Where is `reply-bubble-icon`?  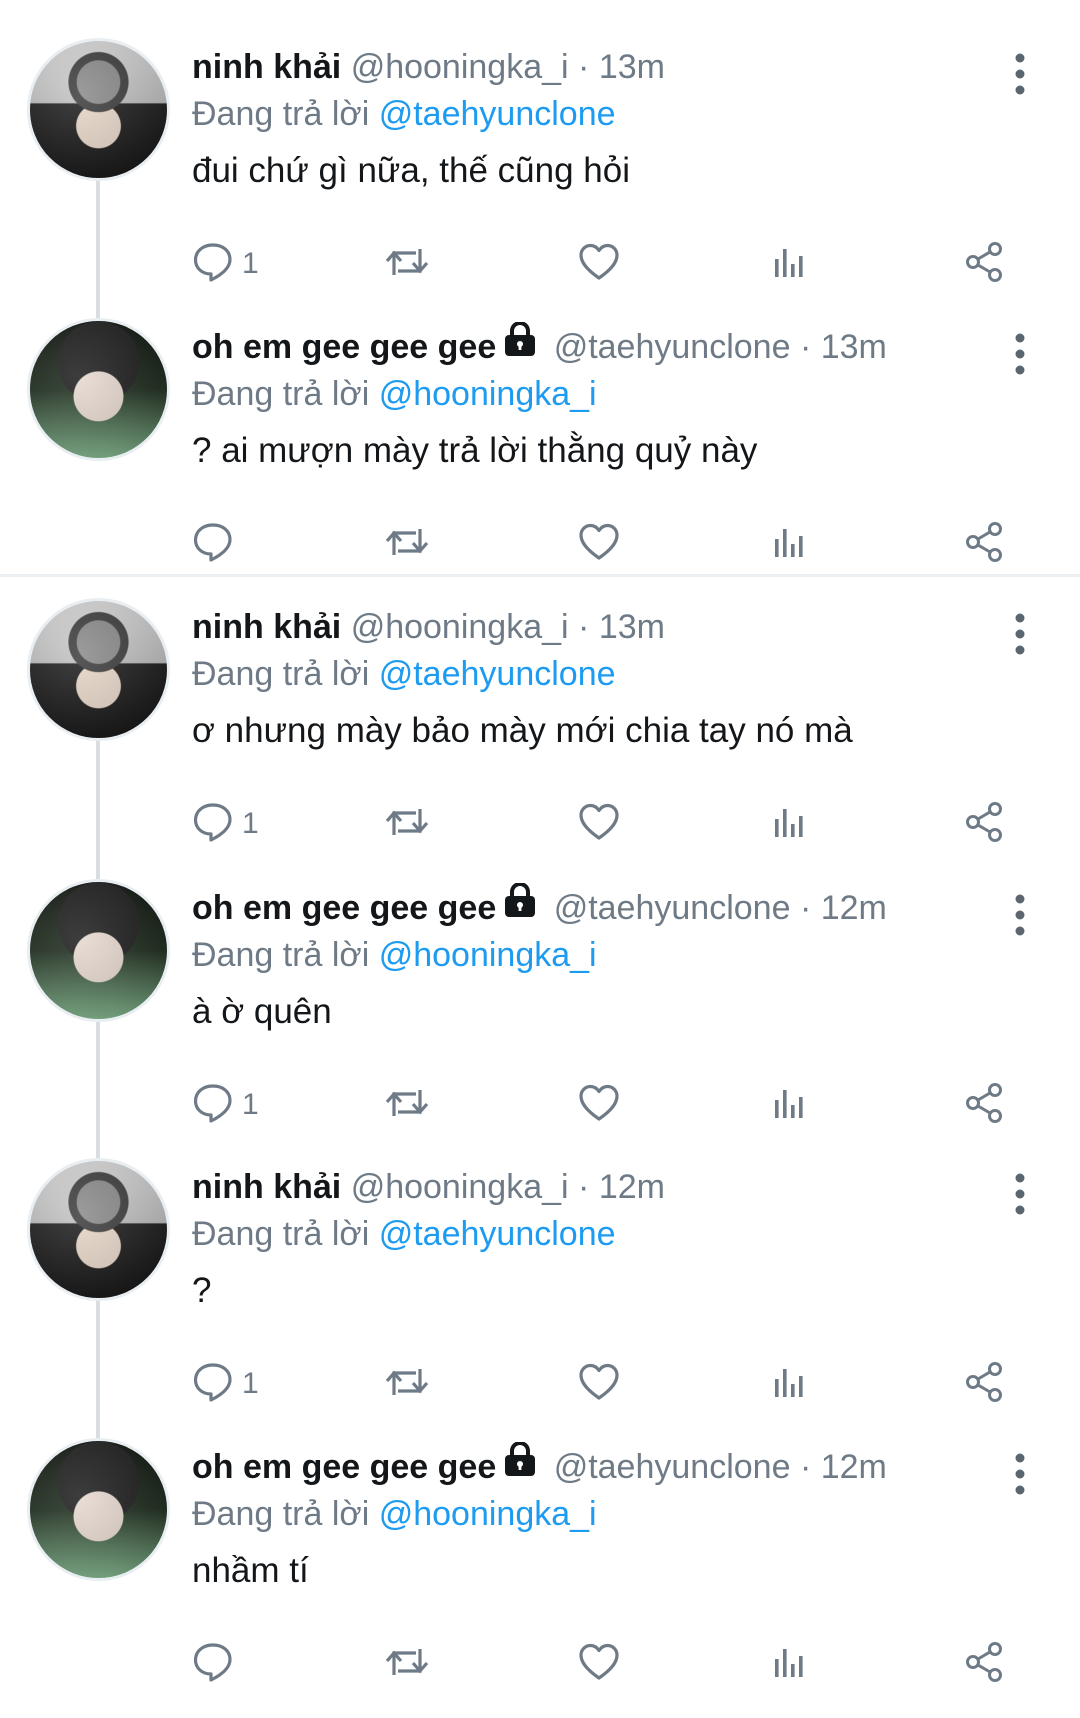
reply-bubble-icon is located at coordinates (213, 1384).